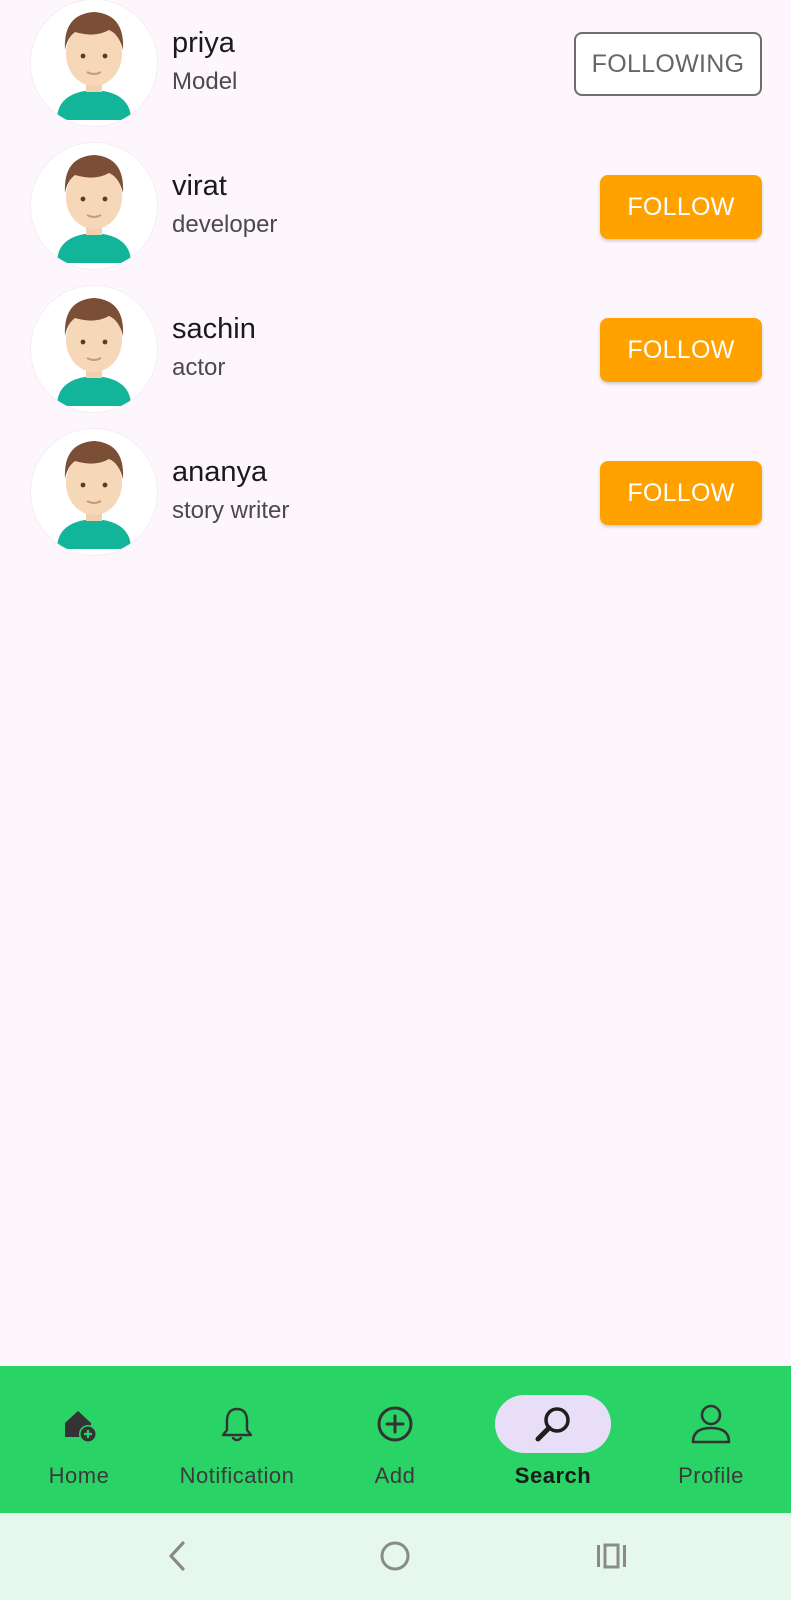 The height and width of the screenshot is (1600, 791). I want to click on back-icon, so click(178, 1556).